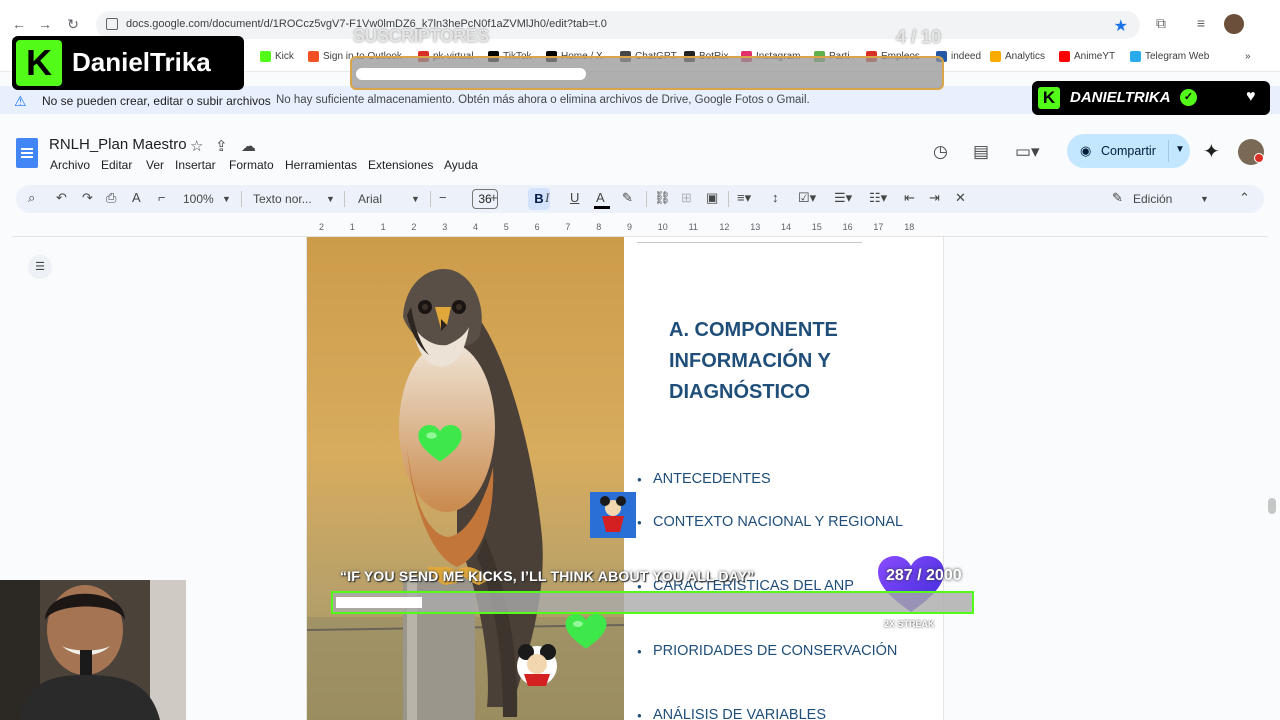 The image size is (1280, 720). What do you see at coordinates (471, 74) in the screenshot?
I see `subscribers-progress-fill` at bounding box center [471, 74].